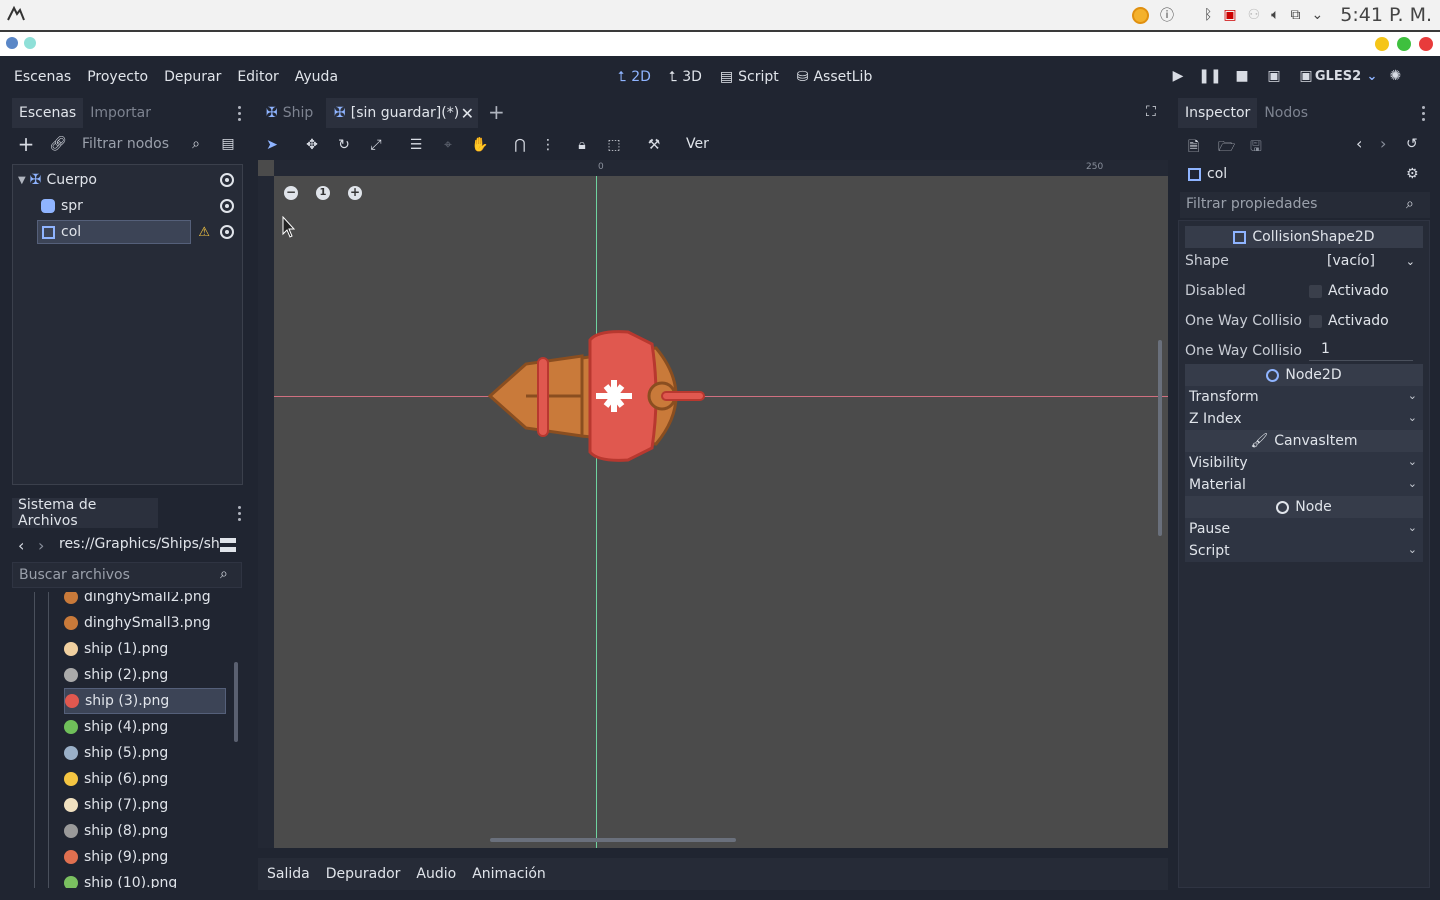  What do you see at coordinates (116, 649) in the screenshot?
I see `file-item: ship (1).png` at bounding box center [116, 649].